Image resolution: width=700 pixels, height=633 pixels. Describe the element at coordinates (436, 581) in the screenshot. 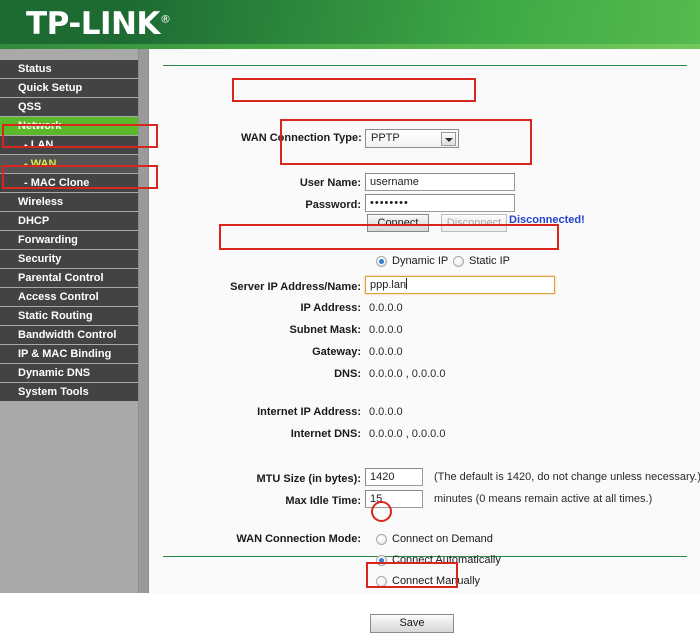

I see `radio-wan-mode-label-2: Connect Manually` at that location.